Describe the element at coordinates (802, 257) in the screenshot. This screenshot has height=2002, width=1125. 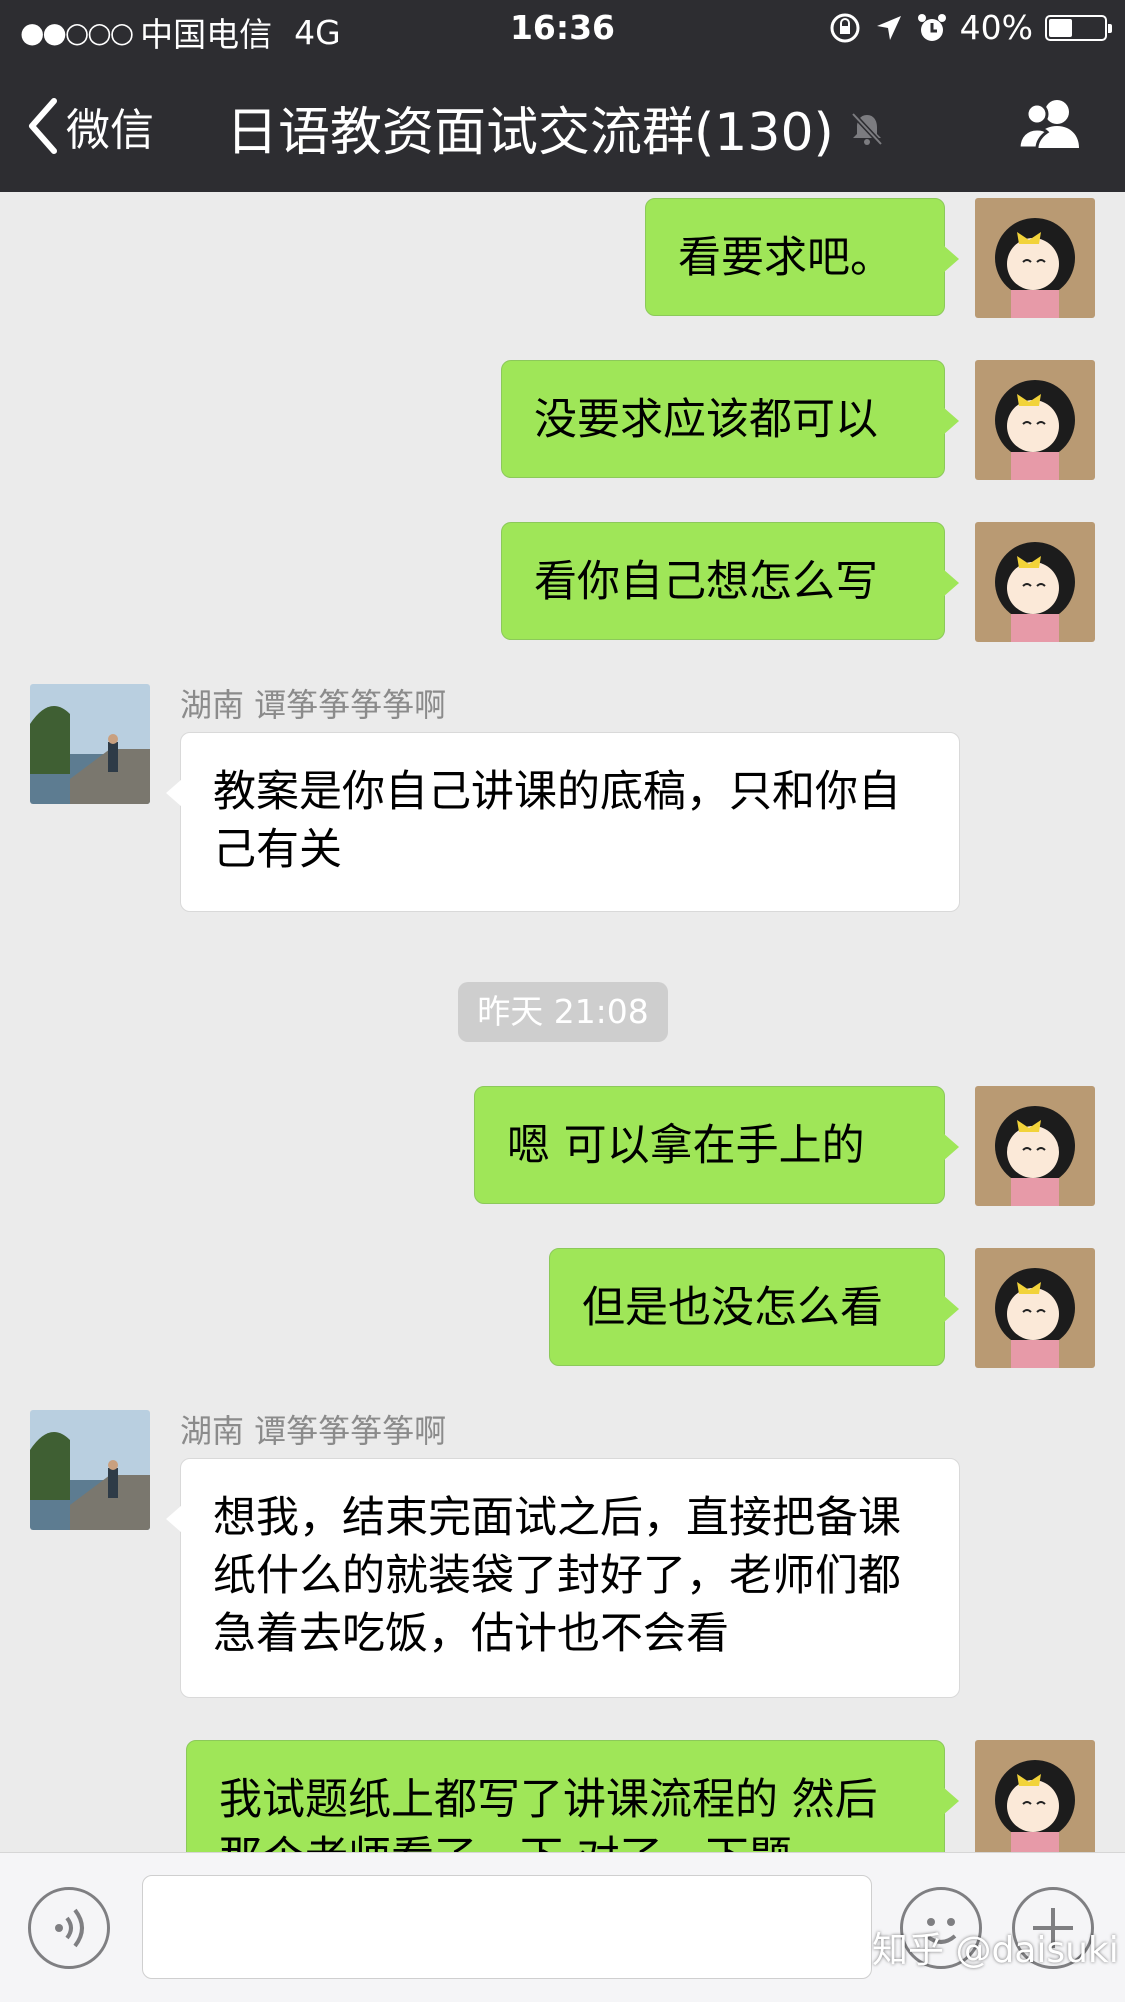
I see `my-message-bubble: 看要求吧。` at that location.